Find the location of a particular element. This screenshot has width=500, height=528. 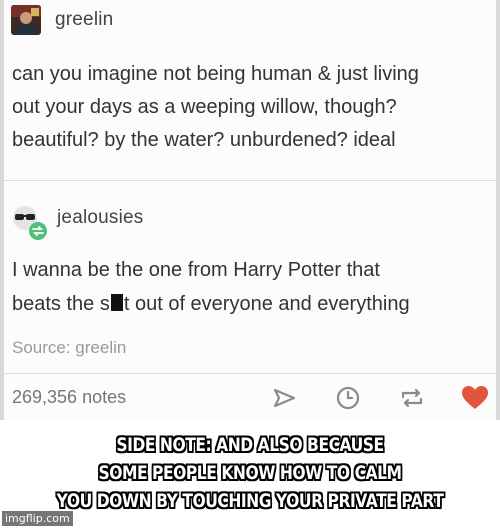

reblog-divider is located at coordinates (250, 180).